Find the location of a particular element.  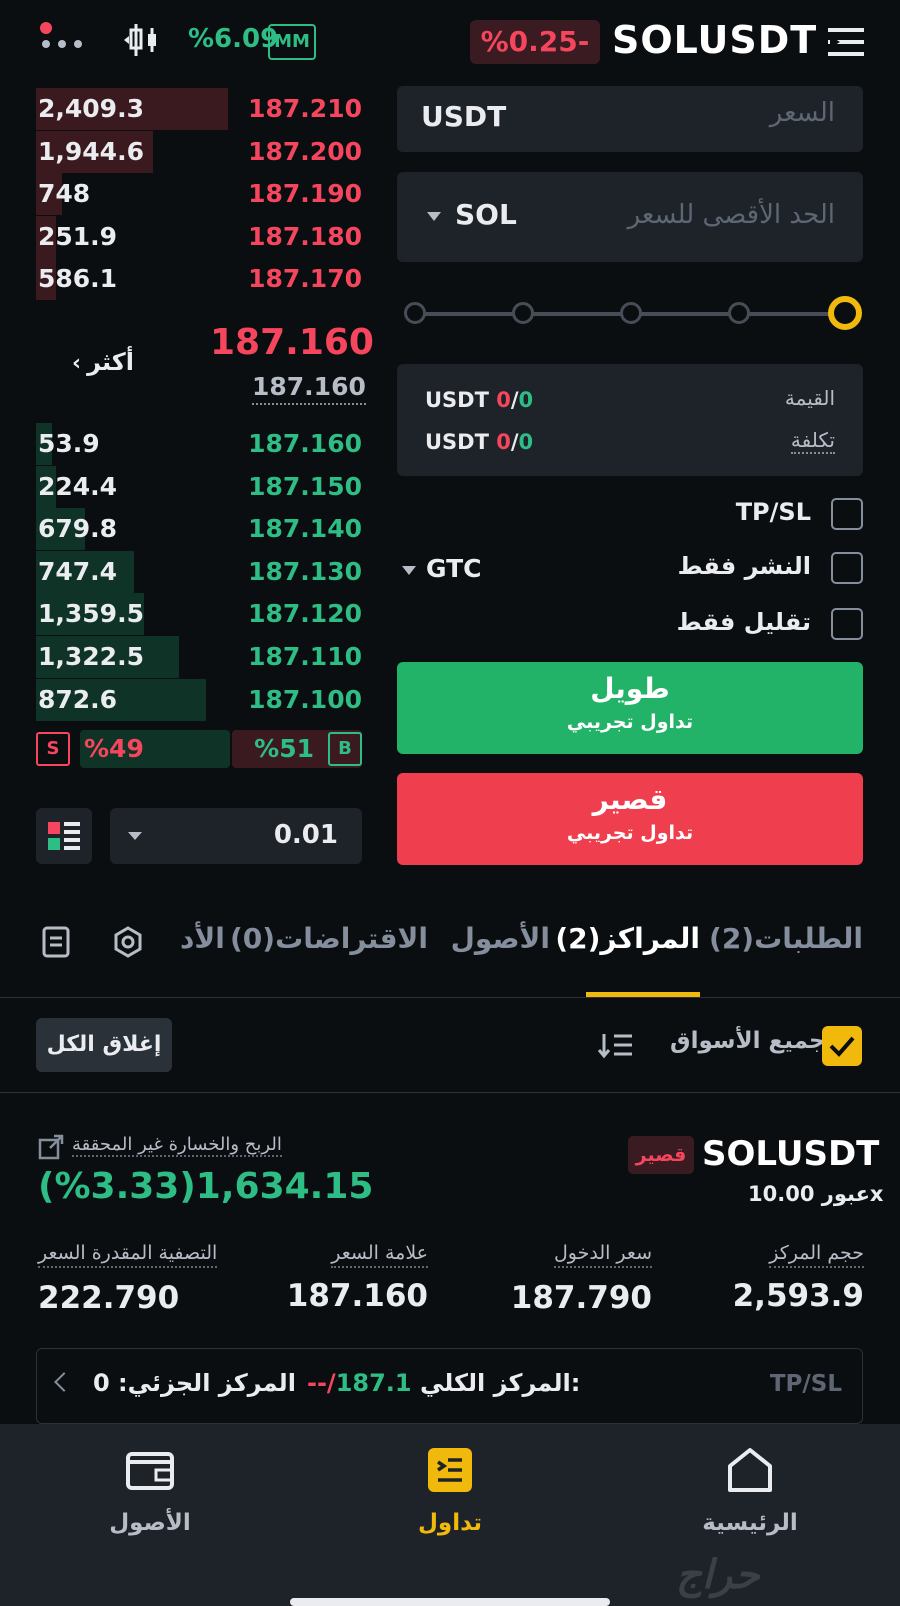

bid-row: 53.9 187.160 is located at coordinates (199, 444).